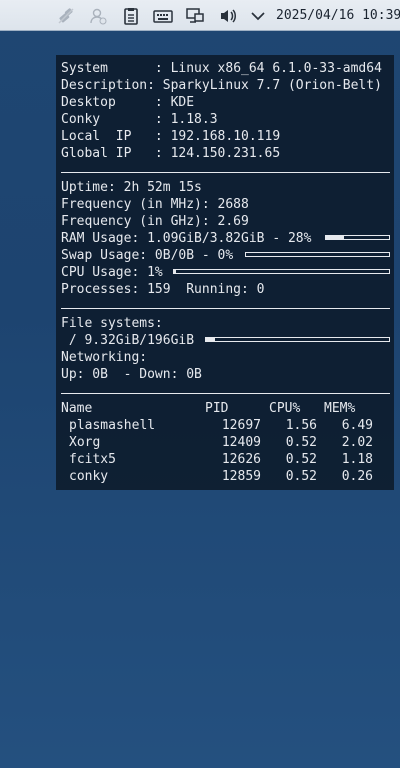  Describe the element at coordinates (77, 408) in the screenshot. I see `col-name: Name` at that location.